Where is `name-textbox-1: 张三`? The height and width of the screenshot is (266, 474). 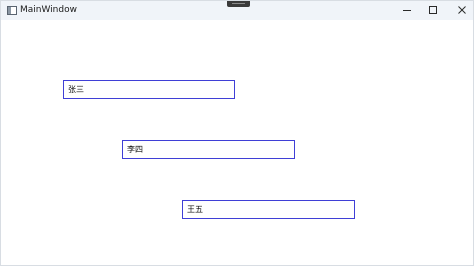
name-textbox-1: 张三 is located at coordinates (149, 89).